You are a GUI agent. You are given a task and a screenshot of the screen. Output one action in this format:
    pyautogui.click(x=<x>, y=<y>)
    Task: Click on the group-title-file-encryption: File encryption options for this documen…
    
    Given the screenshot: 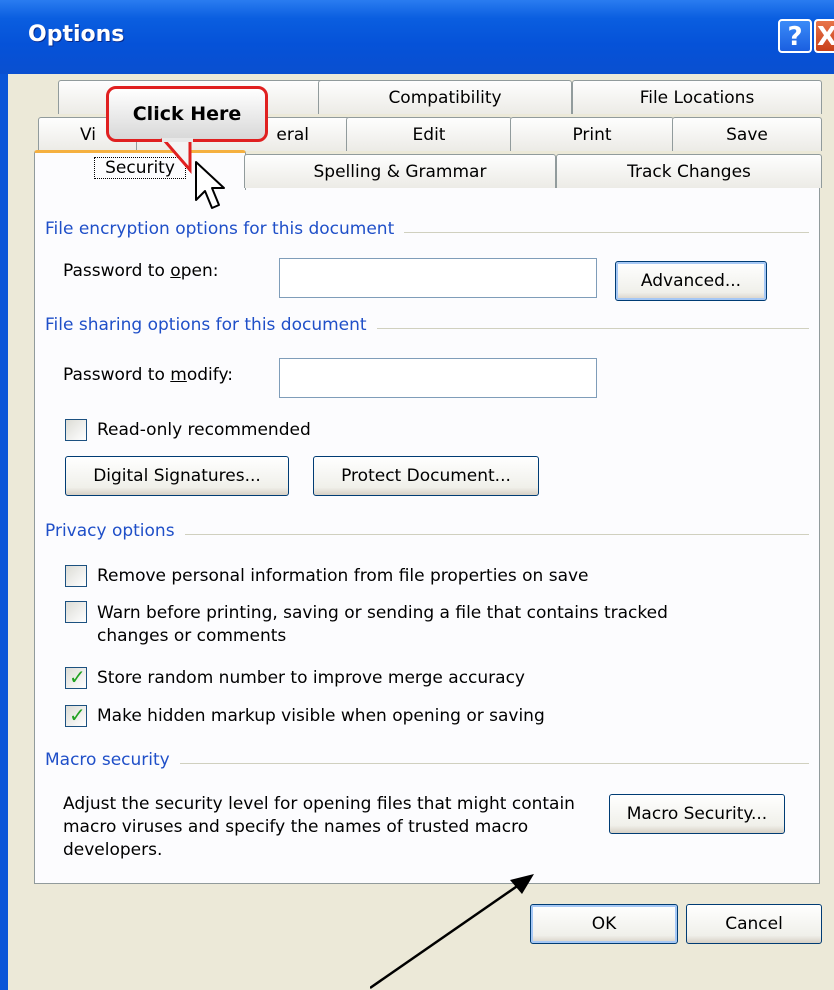 What is the action you would take?
    pyautogui.click(x=225, y=229)
    